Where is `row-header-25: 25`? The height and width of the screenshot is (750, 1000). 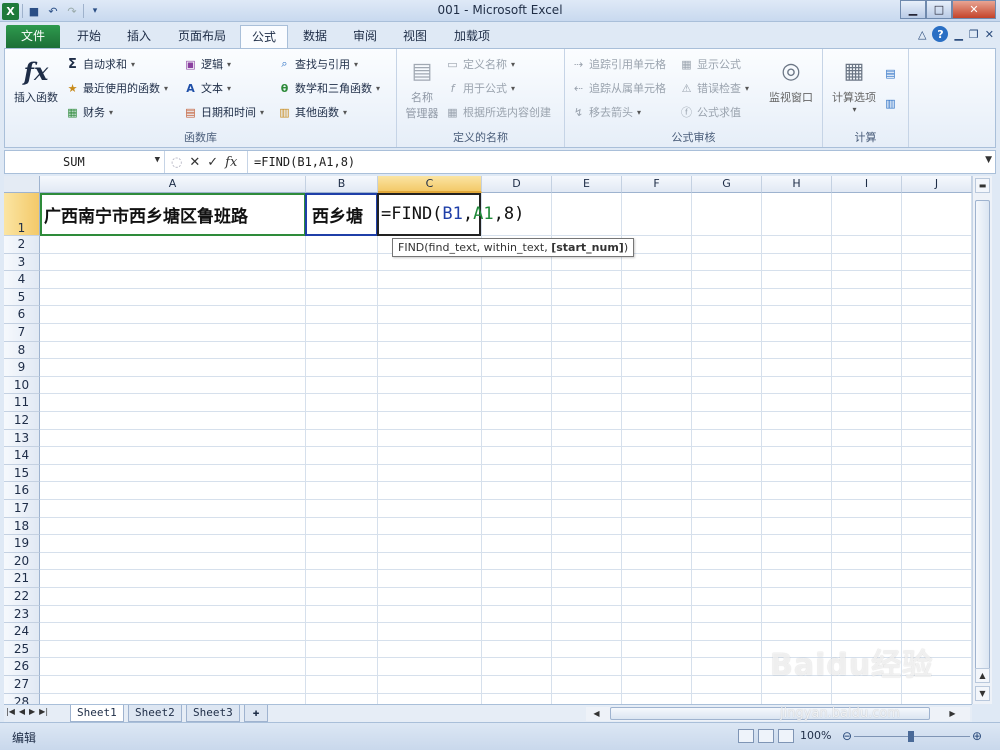 row-header-25: 25 is located at coordinates (22, 649).